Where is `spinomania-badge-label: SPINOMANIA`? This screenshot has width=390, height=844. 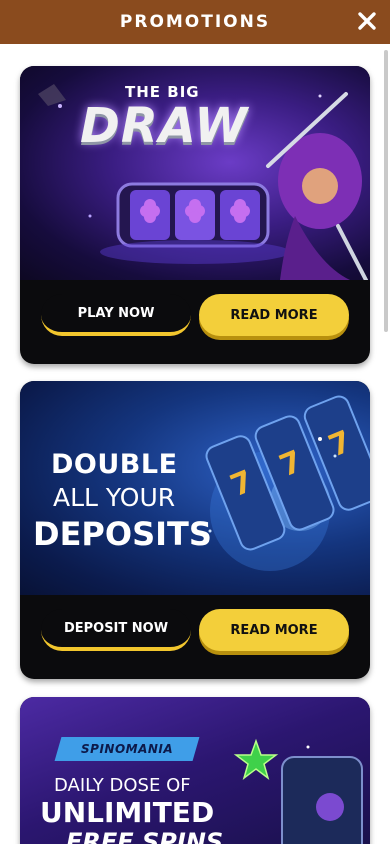
spinomania-badge-label: SPINOMANIA is located at coordinates (127, 749).